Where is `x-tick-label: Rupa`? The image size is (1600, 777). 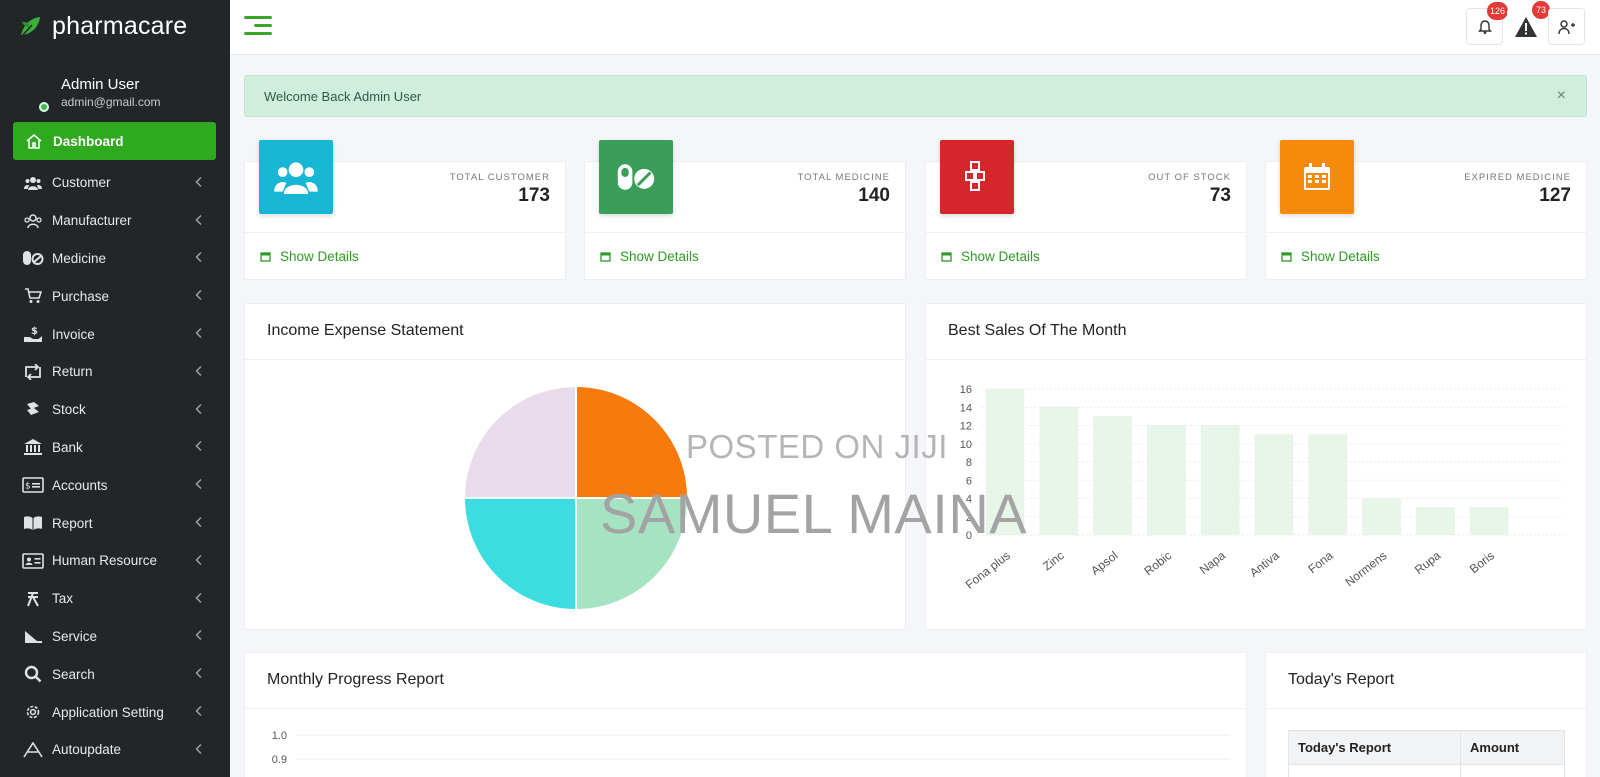
x-tick-label: Rupa is located at coordinates (1427, 562).